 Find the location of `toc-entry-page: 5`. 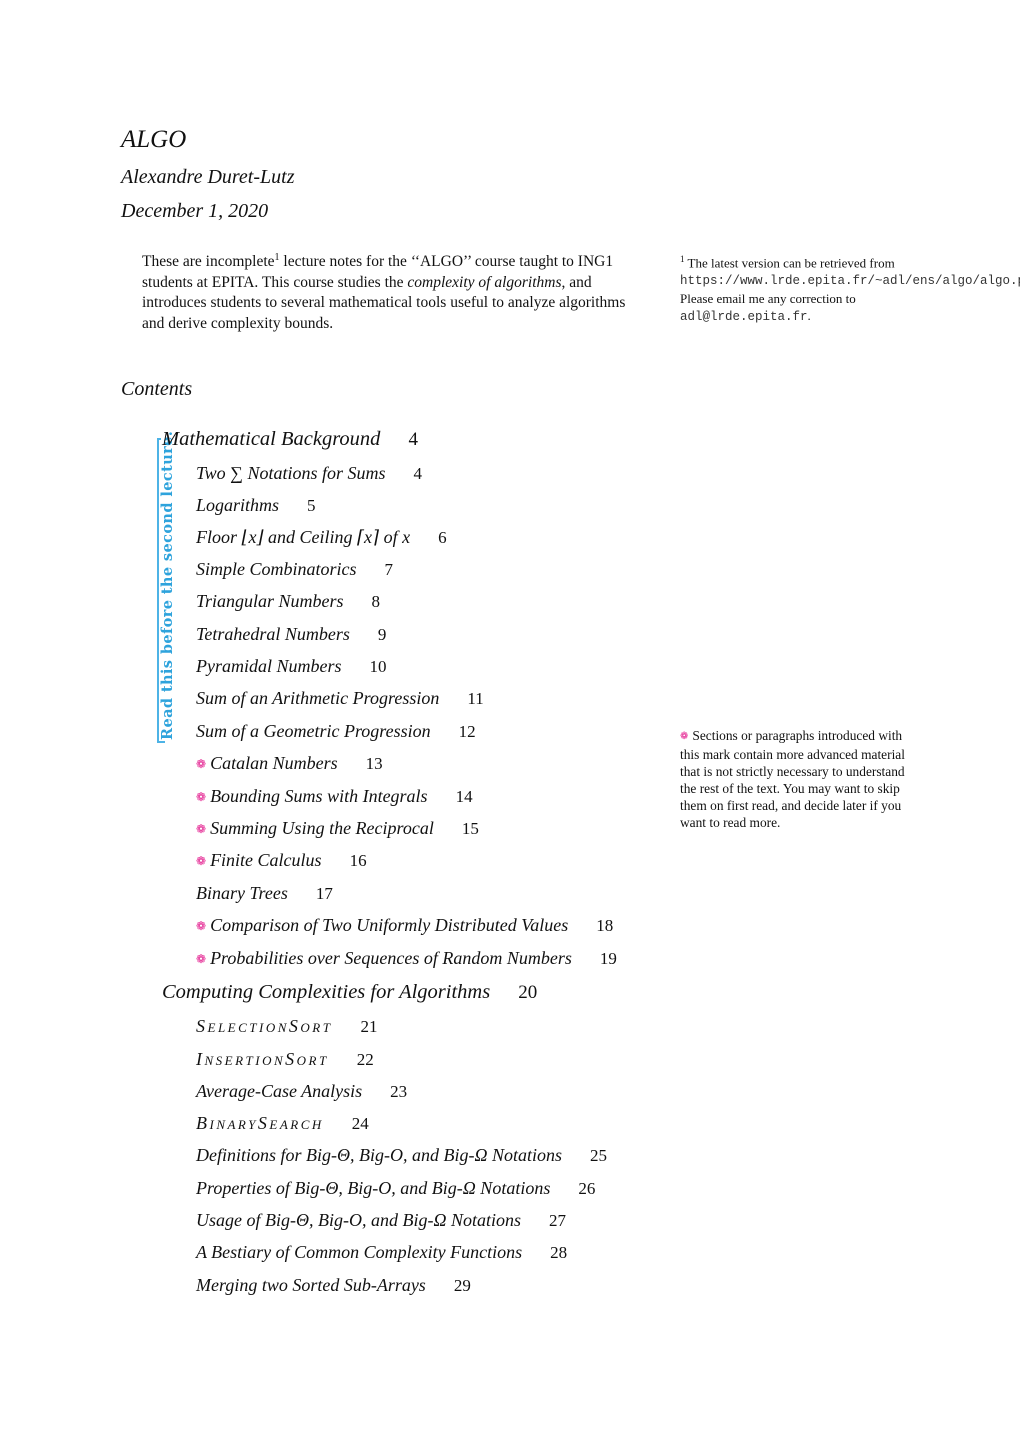

toc-entry-page: 5 is located at coordinates (311, 506).